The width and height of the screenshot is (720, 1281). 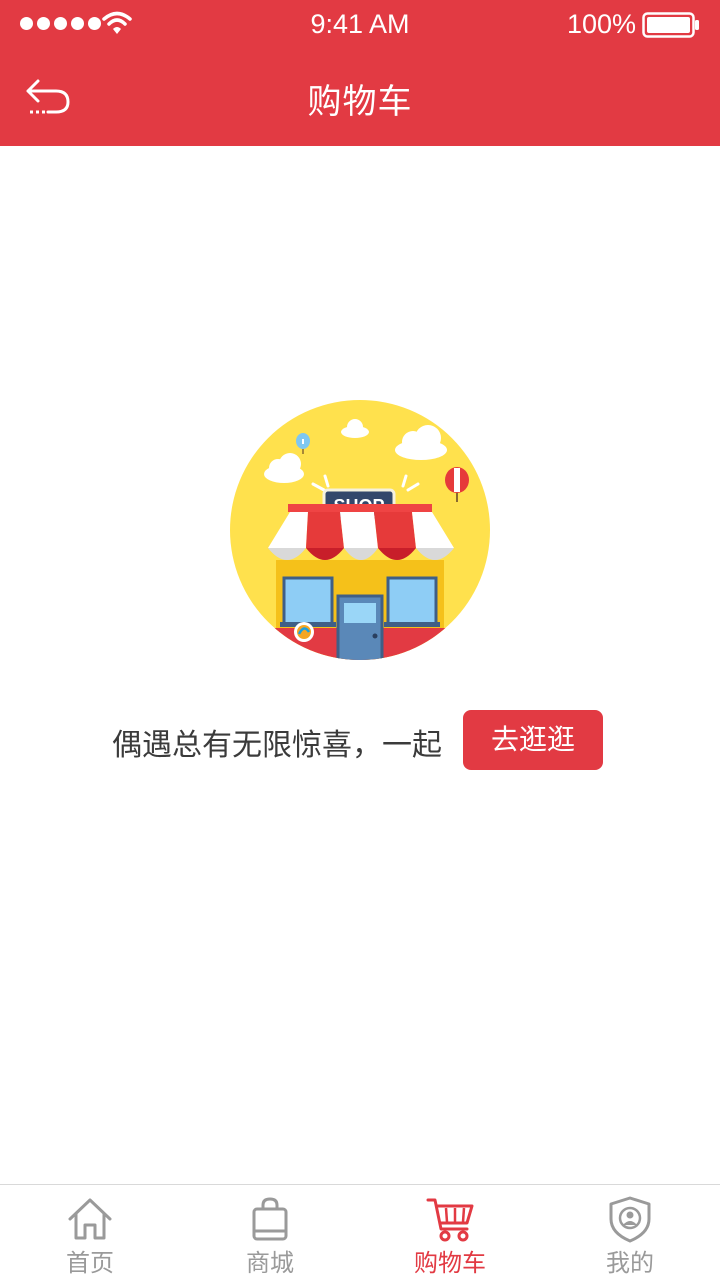 What do you see at coordinates (630, 1219) in the screenshot?
I see `user-shield-icon` at bounding box center [630, 1219].